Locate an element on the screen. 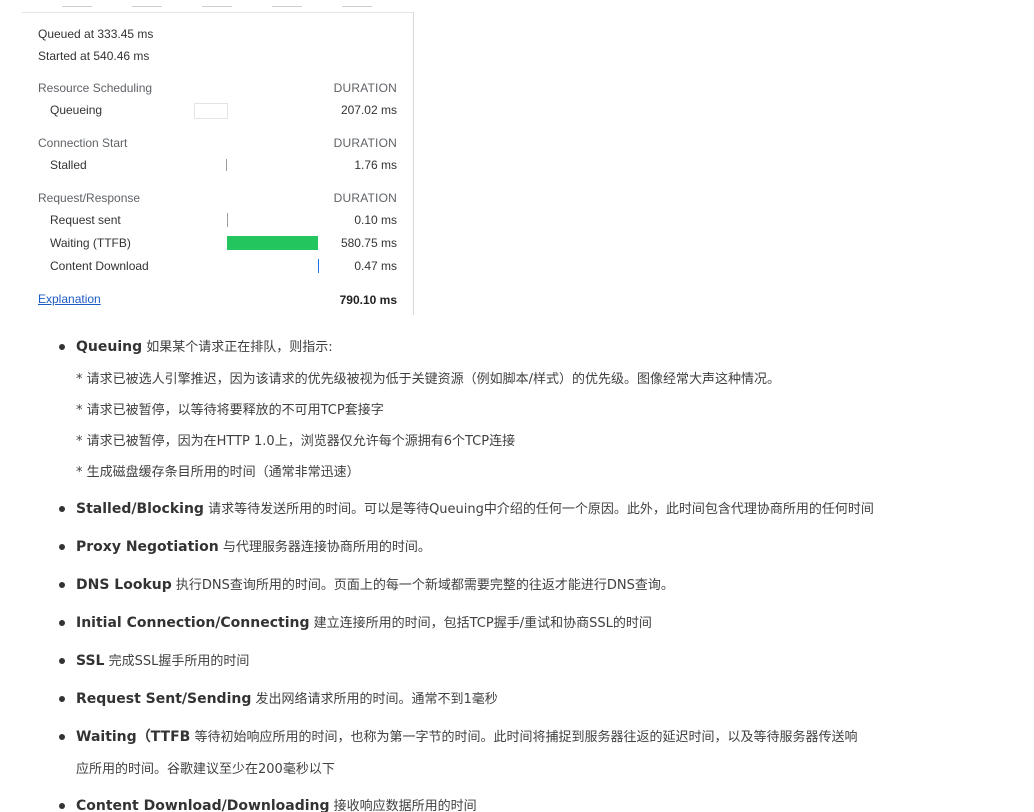  started-at-text: Started at 540.46 ms is located at coordinates (94, 56).